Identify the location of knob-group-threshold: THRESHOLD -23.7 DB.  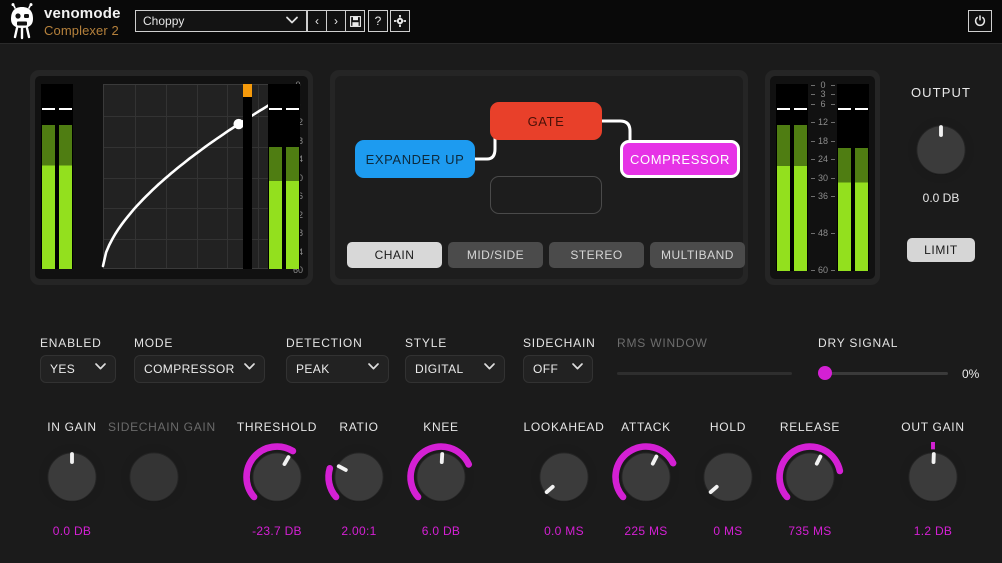
(277, 479).